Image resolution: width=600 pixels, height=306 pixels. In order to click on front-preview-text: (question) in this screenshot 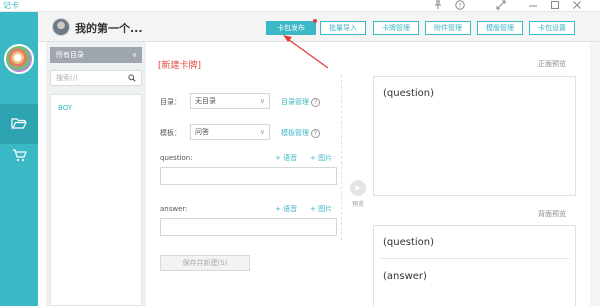, I will do `click(409, 93)`.